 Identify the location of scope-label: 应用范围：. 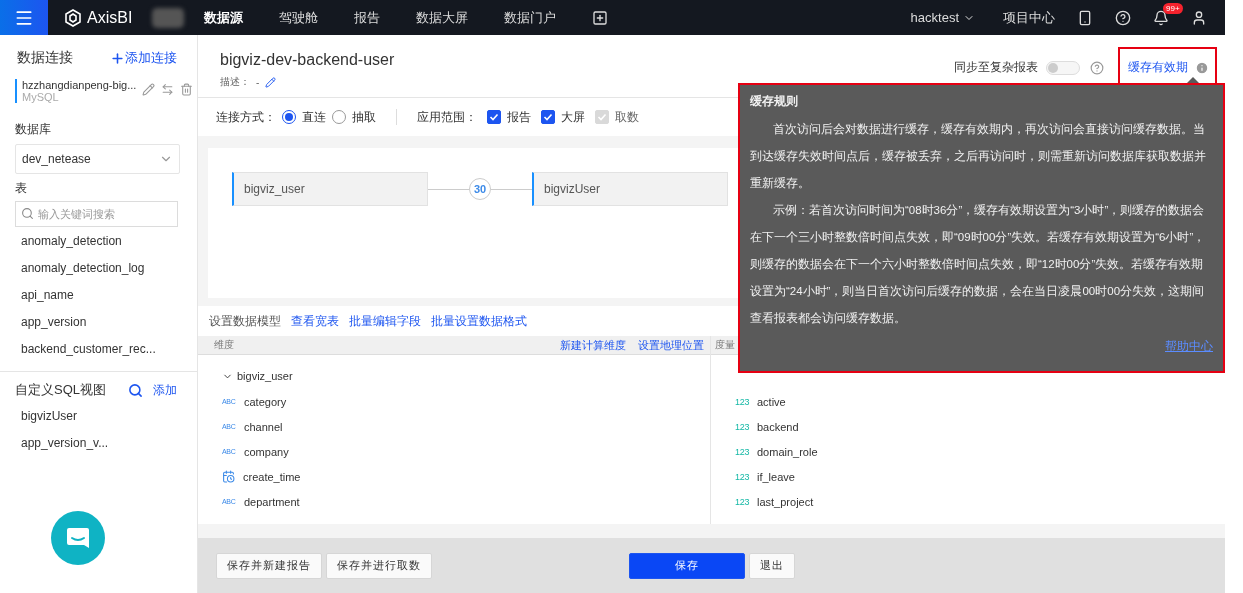
(447, 117).